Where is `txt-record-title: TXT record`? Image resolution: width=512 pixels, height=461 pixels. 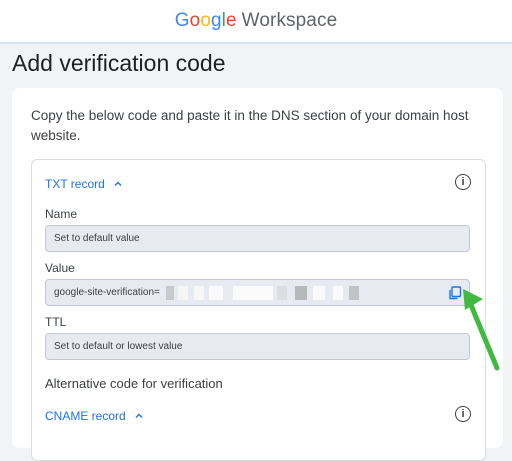
txt-record-title: TXT record is located at coordinates (75, 184).